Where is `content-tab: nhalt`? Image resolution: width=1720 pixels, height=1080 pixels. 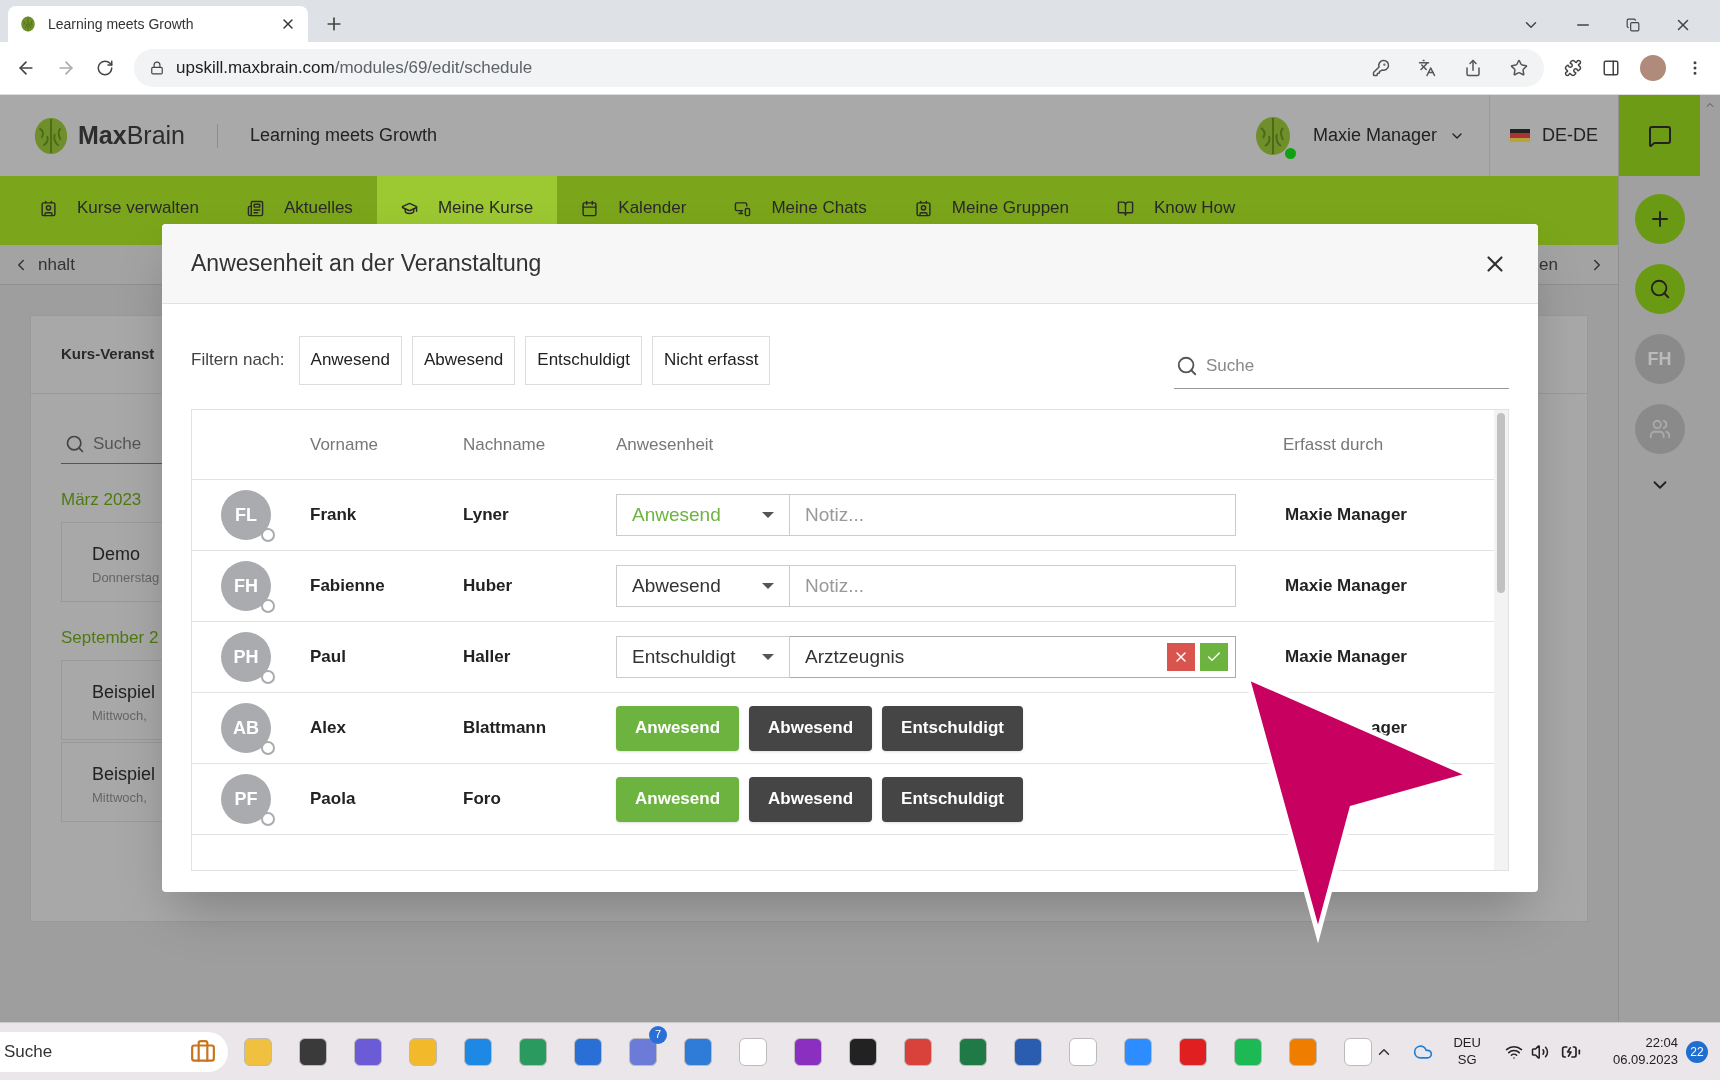 content-tab: nhalt is located at coordinates (56, 264).